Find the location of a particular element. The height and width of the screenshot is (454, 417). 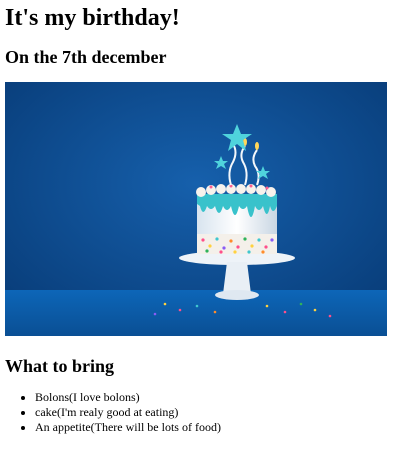

list-item: An appetite(There will be lots of food) is located at coordinates (128, 427).